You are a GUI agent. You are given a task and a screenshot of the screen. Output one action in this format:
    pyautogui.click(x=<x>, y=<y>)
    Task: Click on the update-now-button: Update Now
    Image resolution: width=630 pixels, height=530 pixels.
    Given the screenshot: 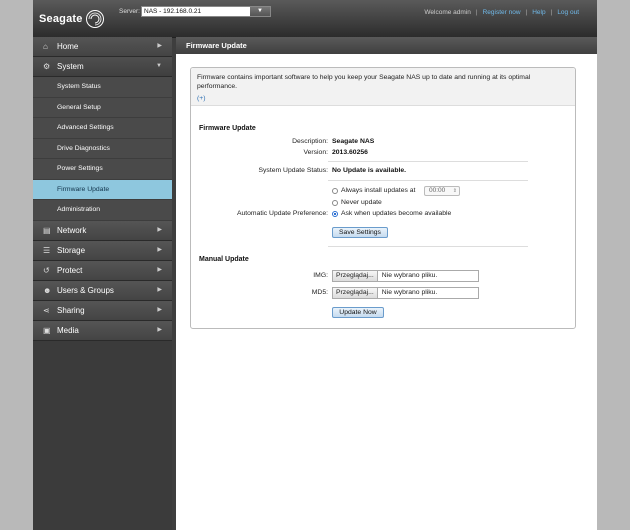 What is the action you would take?
    pyautogui.click(x=358, y=312)
    